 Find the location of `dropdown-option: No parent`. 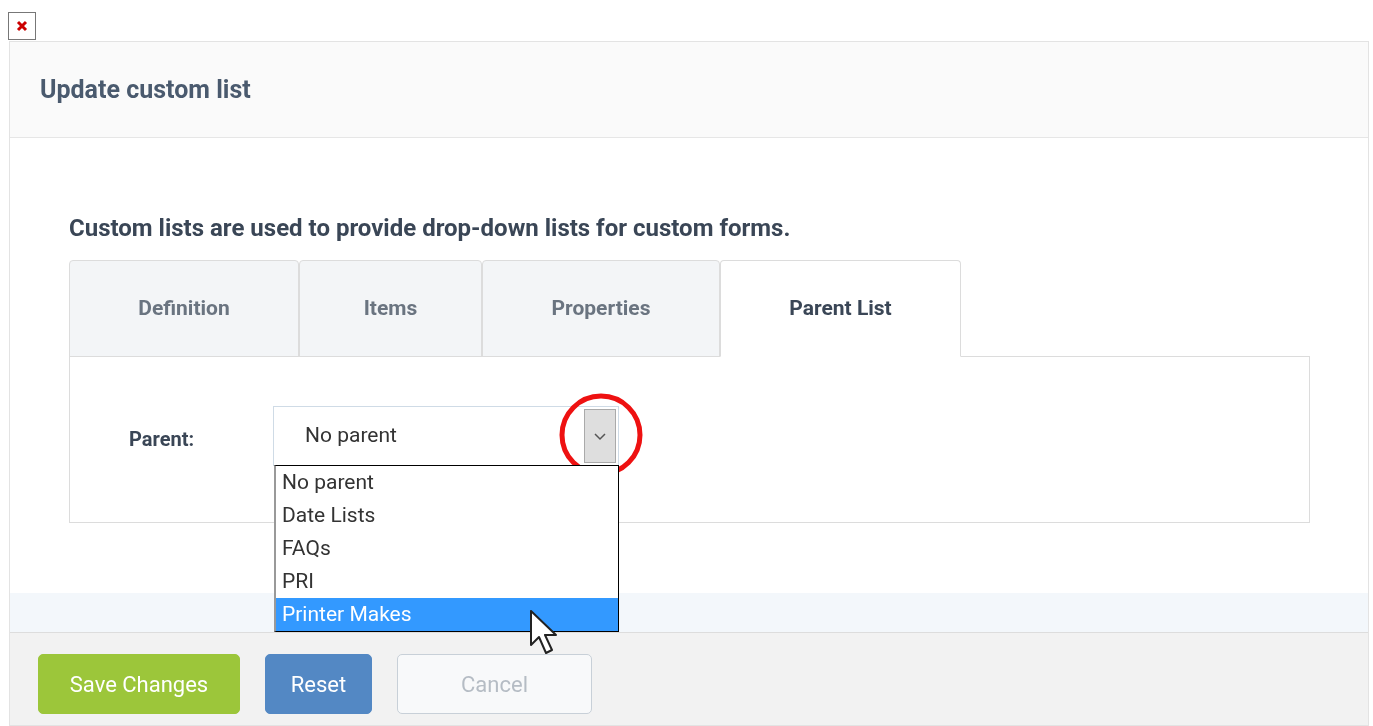

dropdown-option: No parent is located at coordinates (447, 482).